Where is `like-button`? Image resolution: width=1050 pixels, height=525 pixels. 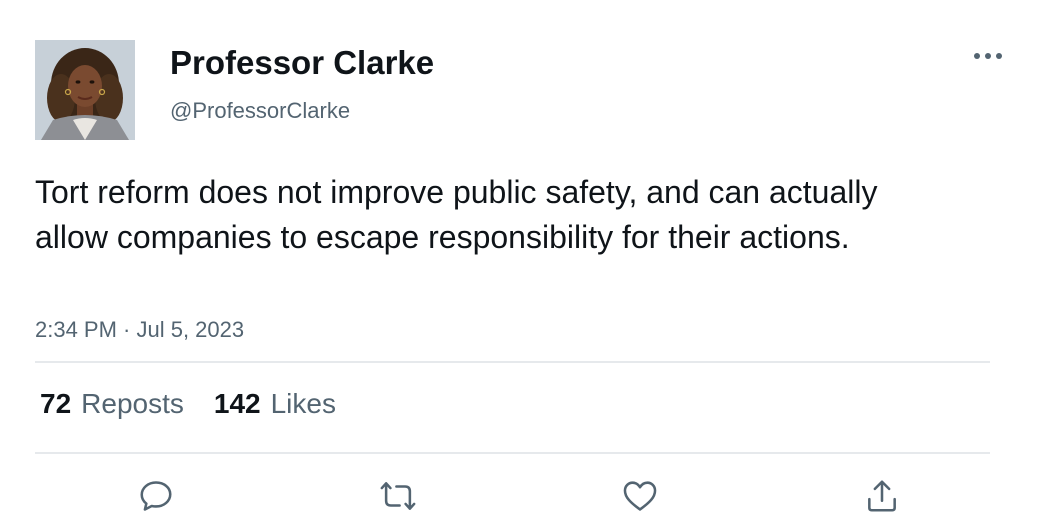 like-button is located at coordinates (640, 496).